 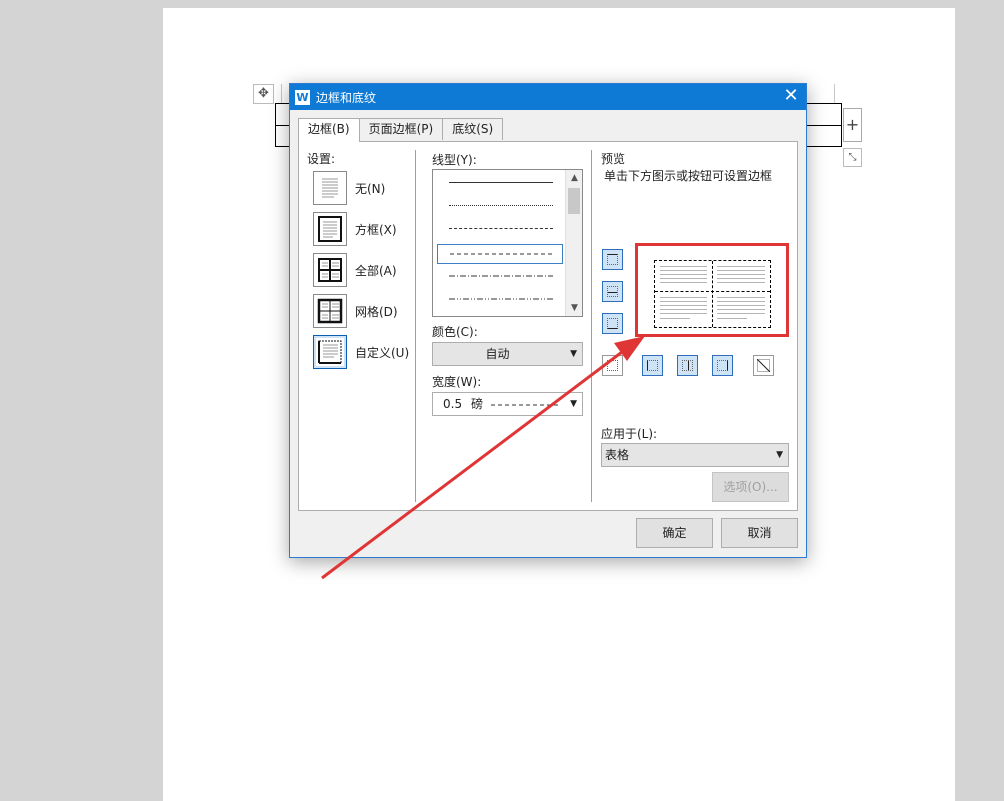 I want to click on dialog-titlebar: W 边框和底纹 ✕, so click(x=548, y=97).